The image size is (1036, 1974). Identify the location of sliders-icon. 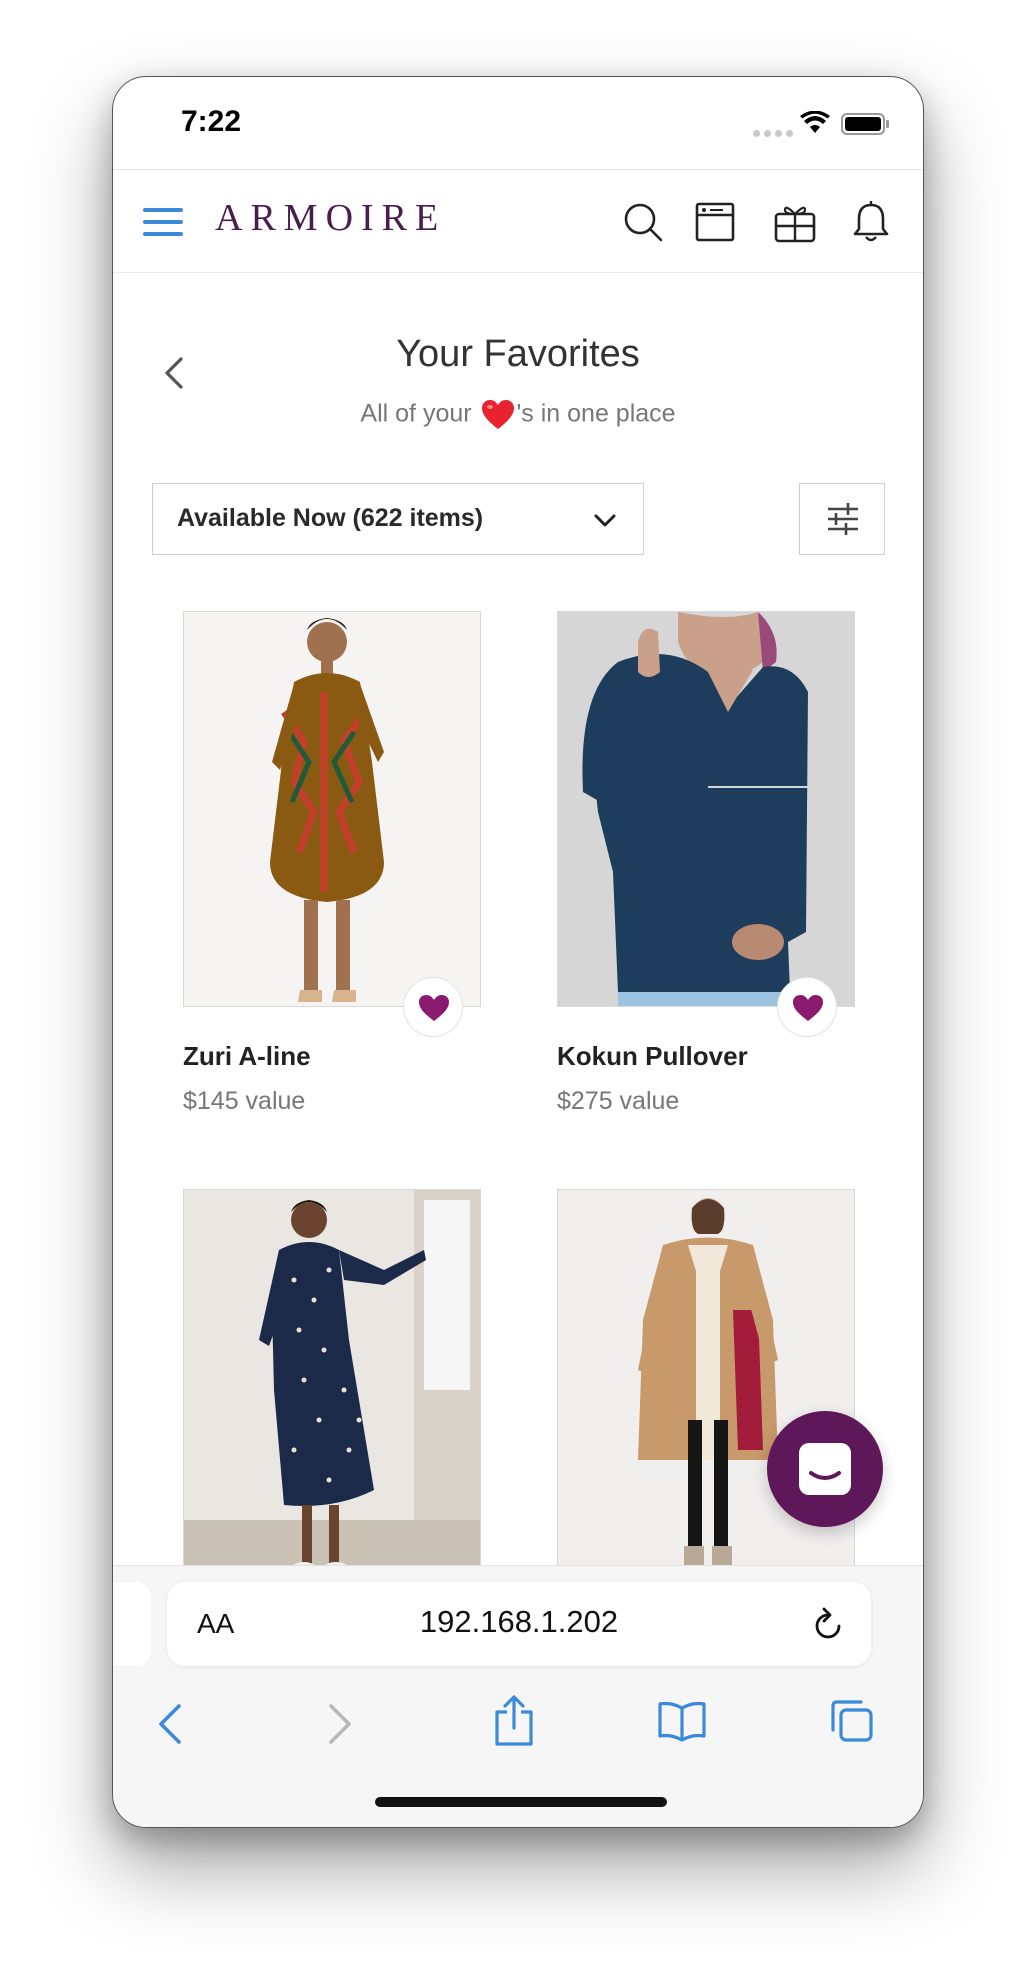
(843, 519).